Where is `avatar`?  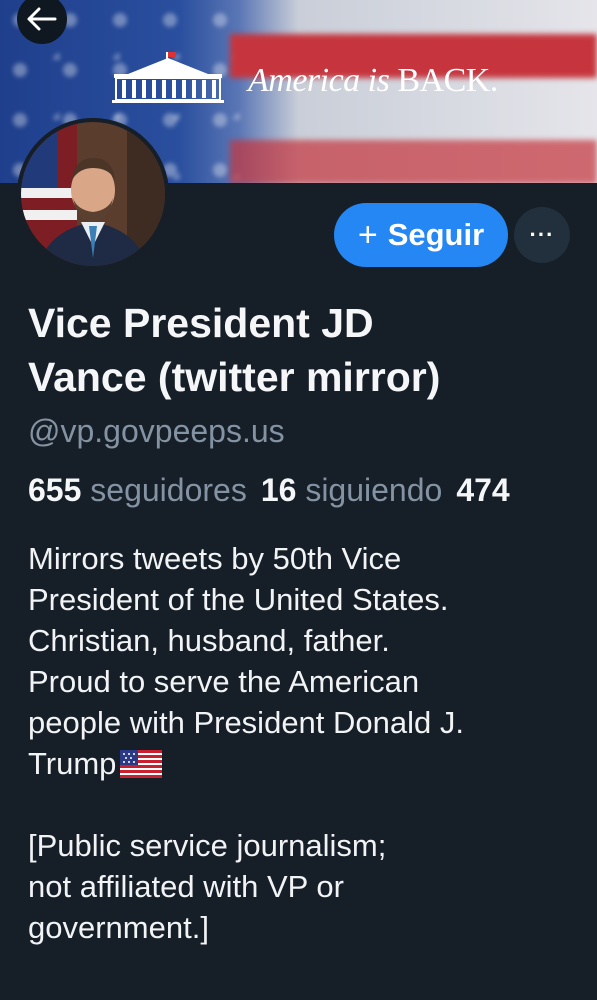
avatar is located at coordinates (93, 194).